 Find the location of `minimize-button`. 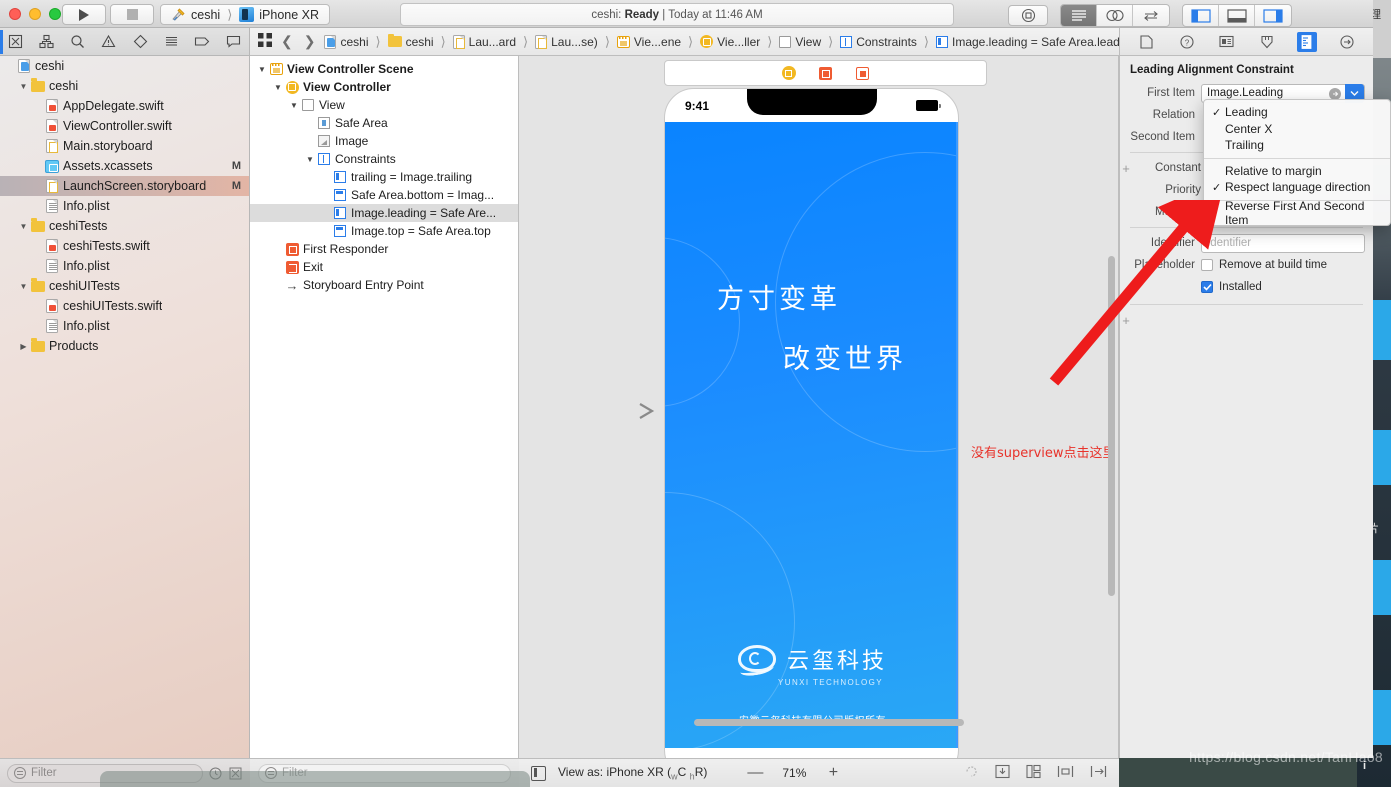

minimize-button is located at coordinates (35, 14).